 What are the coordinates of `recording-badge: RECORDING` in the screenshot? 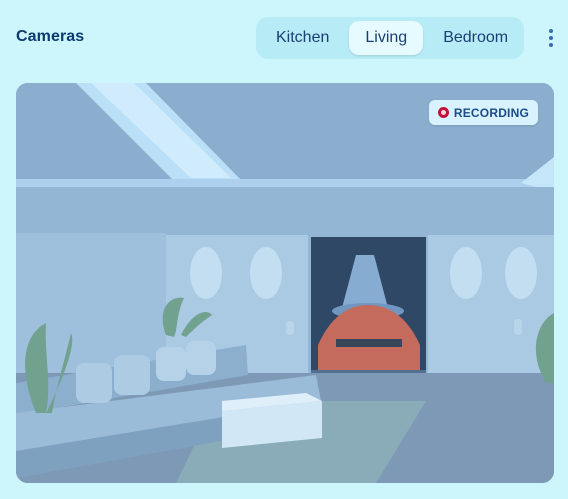 It's located at (483, 112).